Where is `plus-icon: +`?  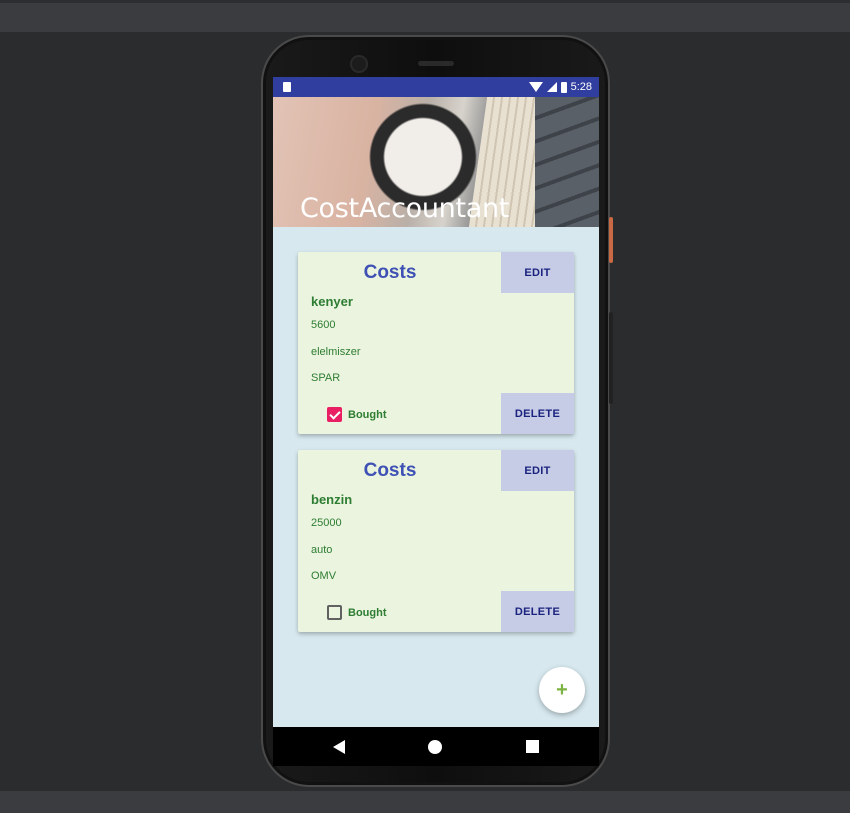 plus-icon: + is located at coordinates (562, 689).